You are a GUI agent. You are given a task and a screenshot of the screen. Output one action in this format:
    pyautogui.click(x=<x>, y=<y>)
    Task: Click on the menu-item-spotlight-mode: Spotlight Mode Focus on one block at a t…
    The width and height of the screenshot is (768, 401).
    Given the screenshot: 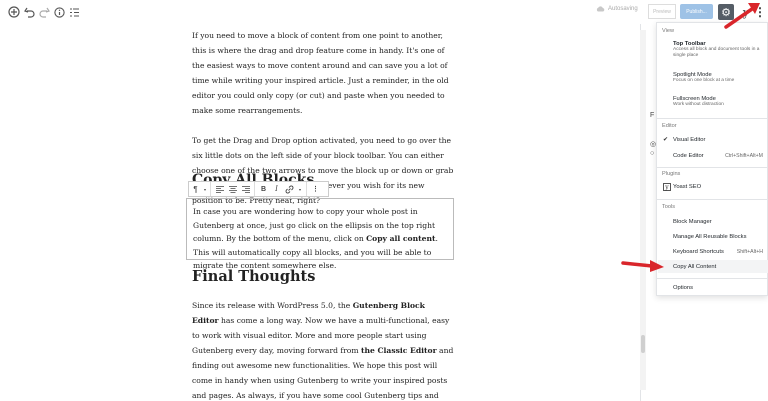 What is the action you would take?
    pyautogui.click(x=719, y=78)
    